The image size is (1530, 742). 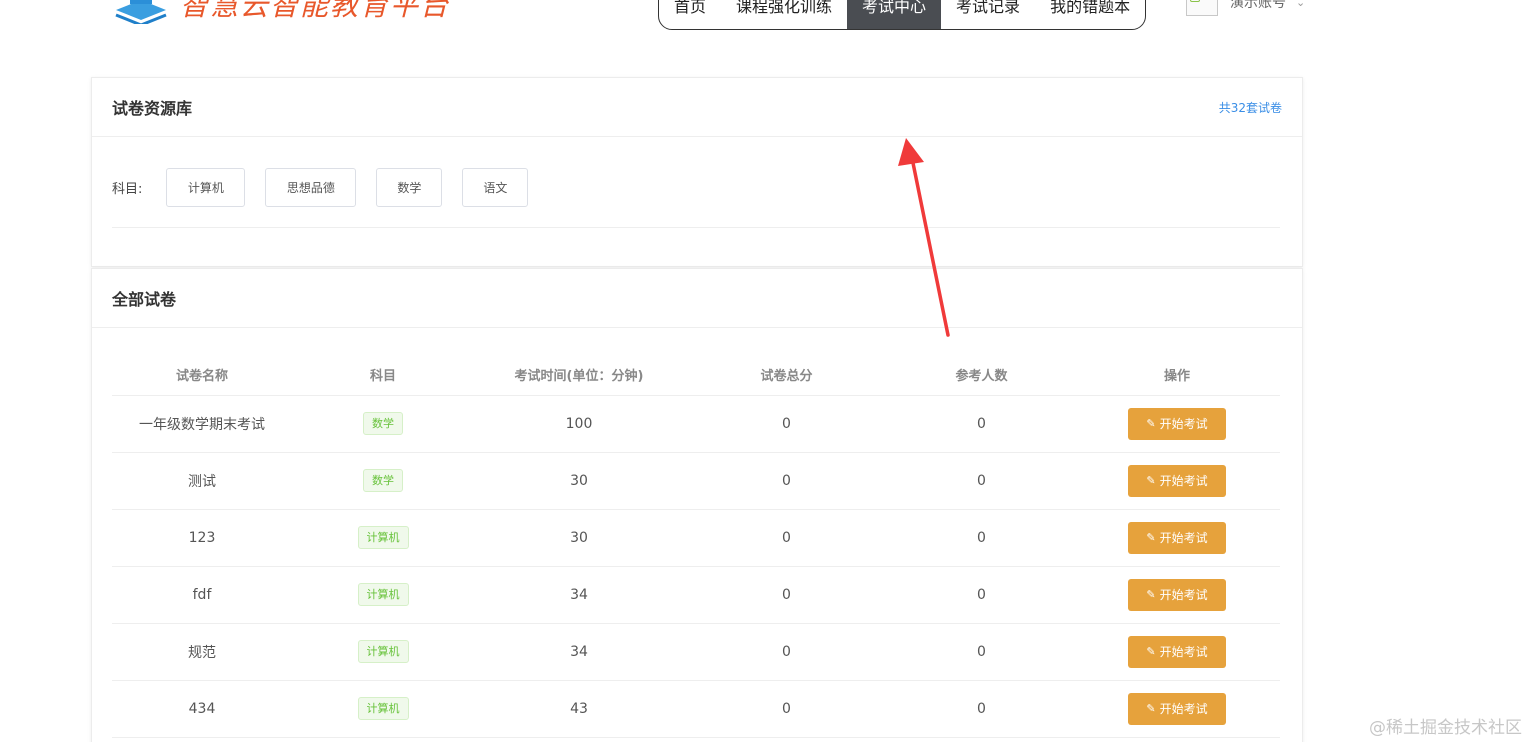 What do you see at coordinates (495, 187) in the screenshot?
I see `subject-button-chinese: 语文` at bounding box center [495, 187].